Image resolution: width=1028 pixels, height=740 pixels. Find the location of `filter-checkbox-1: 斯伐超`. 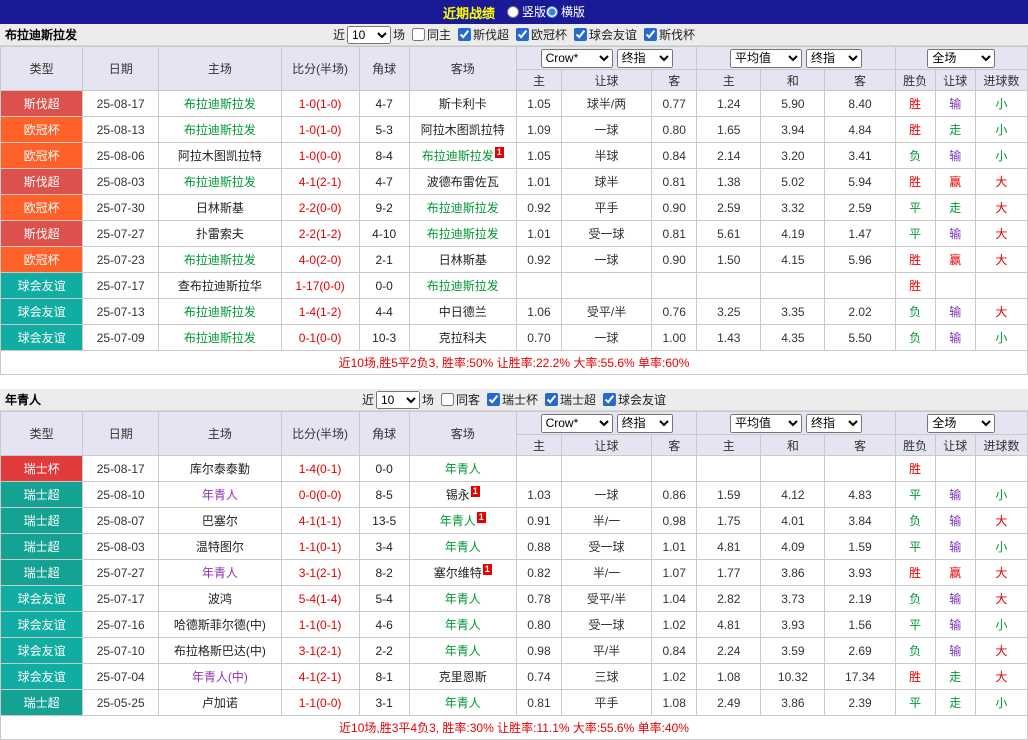

filter-checkbox-1: 斯伐超 is located at coordinates (483, 34).